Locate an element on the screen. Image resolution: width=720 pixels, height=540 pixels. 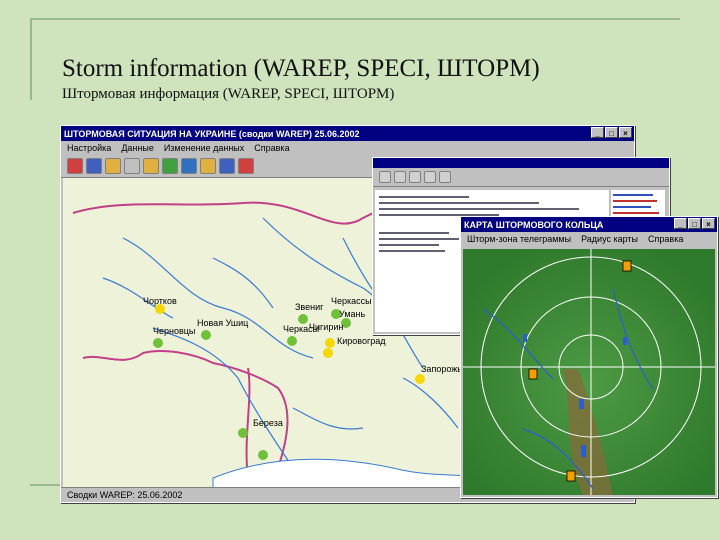
tool-save-icon is located at coordinates (94, 166).